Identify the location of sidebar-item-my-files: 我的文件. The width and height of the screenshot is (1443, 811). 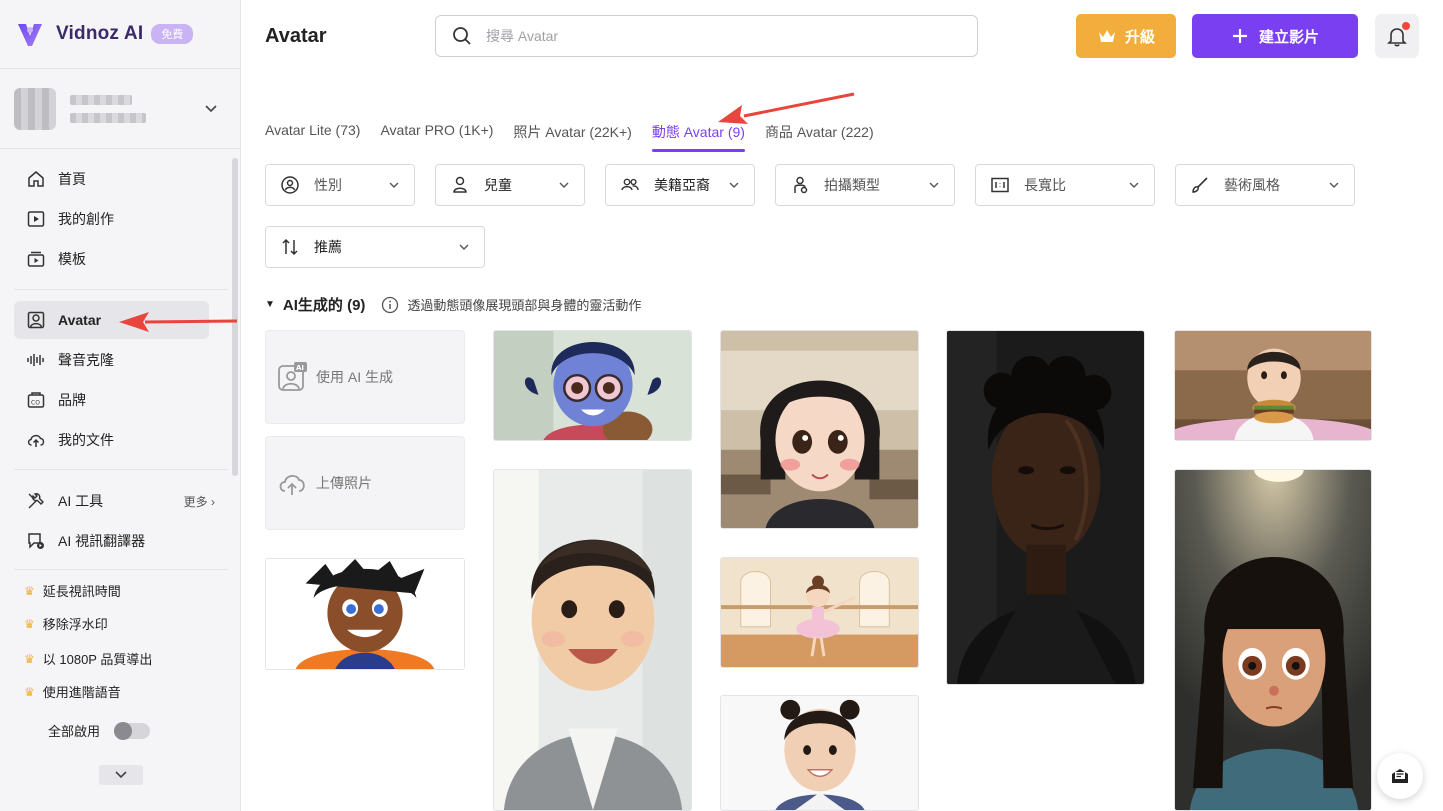
(111, 440).